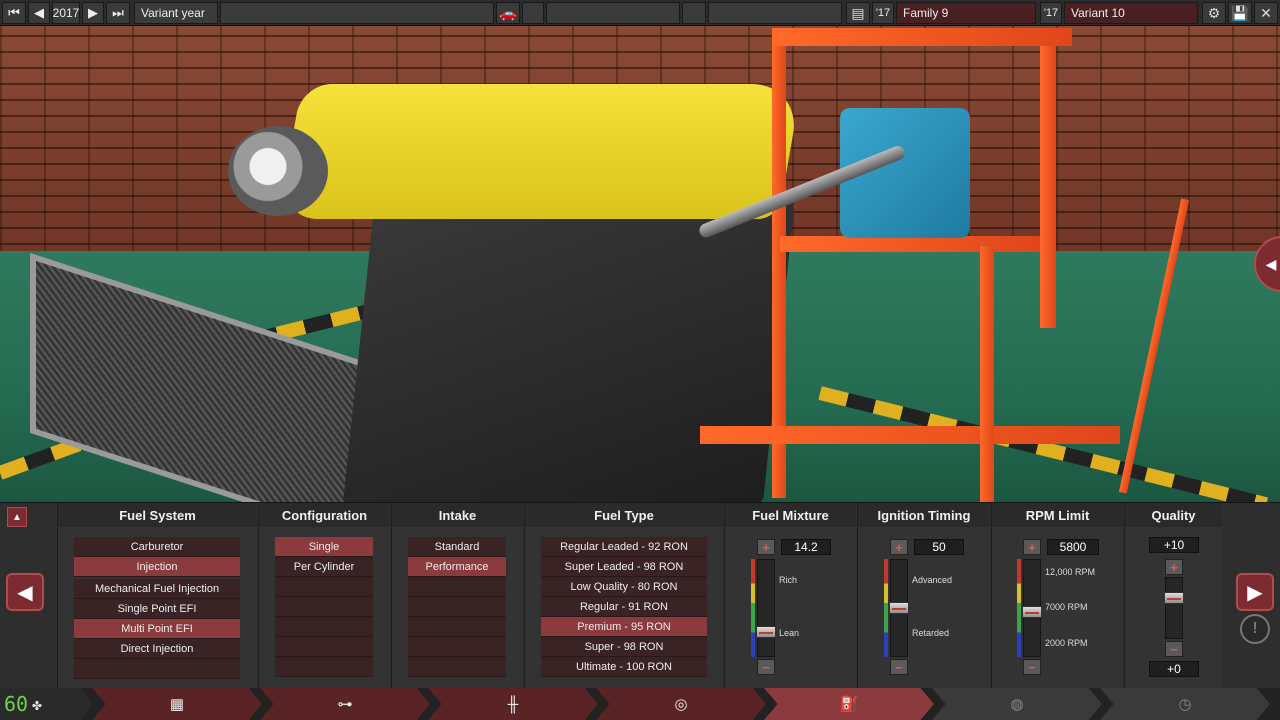  I want to click on ignition-decrease-button: −, so click(899, 667).